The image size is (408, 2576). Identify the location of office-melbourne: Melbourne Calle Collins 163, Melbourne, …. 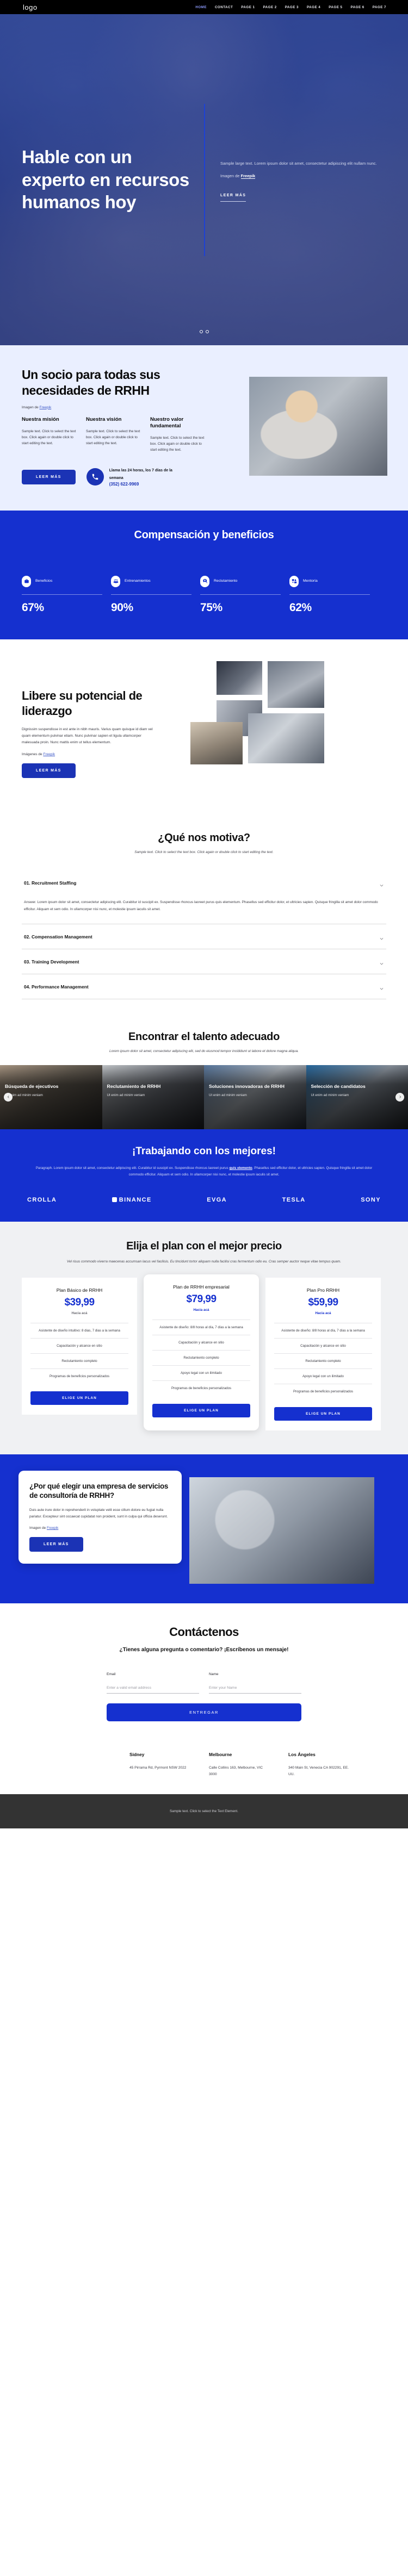
(239, 1765).